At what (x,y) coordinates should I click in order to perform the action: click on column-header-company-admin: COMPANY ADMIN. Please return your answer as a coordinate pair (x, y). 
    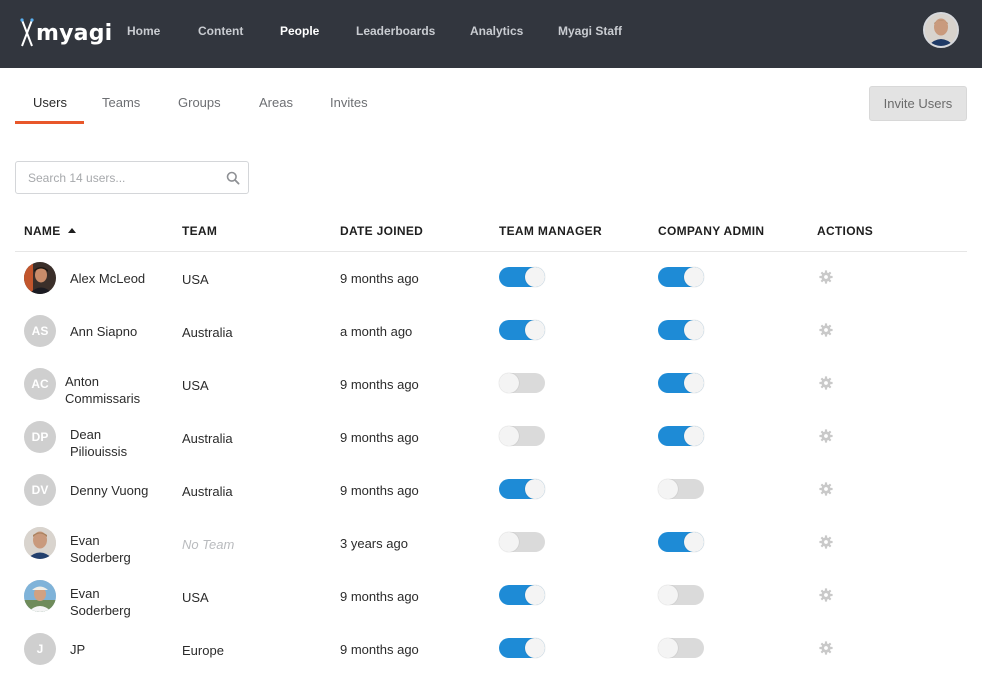
    Looking at the image, I should click on (711, 231).